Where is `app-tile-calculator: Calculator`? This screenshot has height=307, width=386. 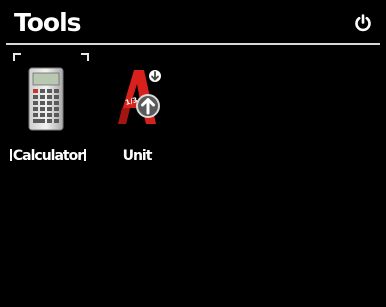
app-tile-calculator: Calculator is located at coordinates (48, 112).